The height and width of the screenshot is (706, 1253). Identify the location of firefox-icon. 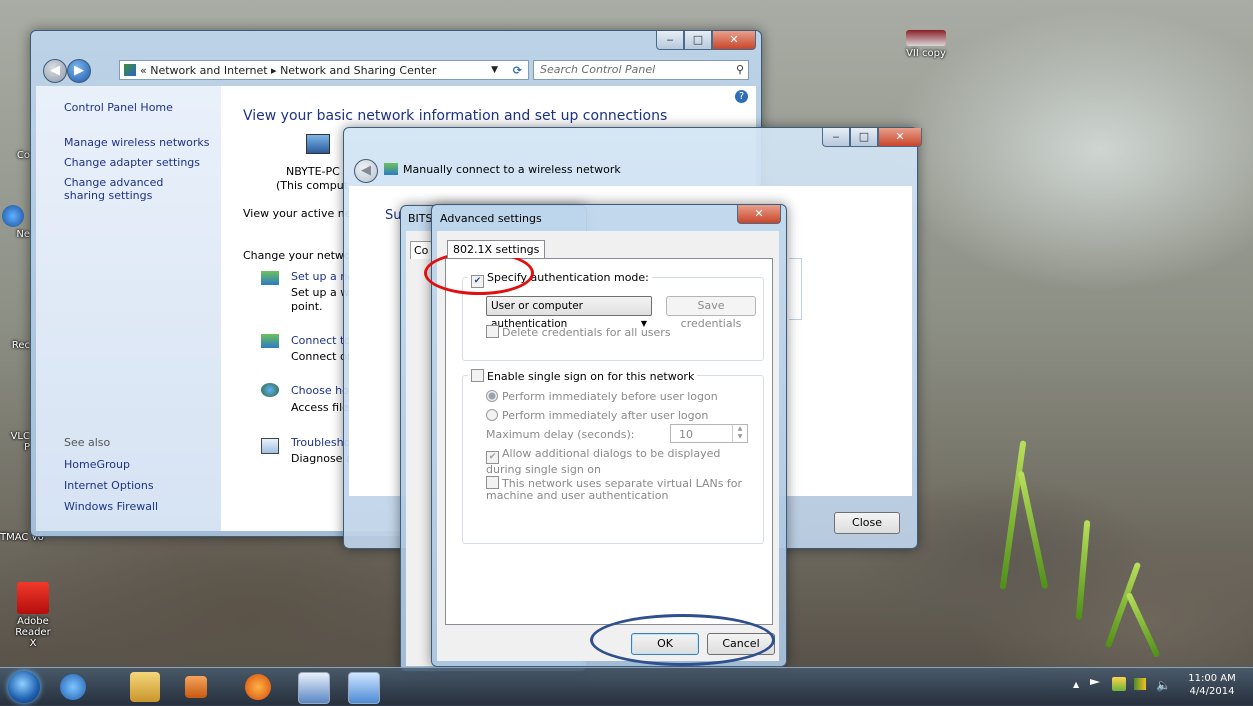
(258, 687).